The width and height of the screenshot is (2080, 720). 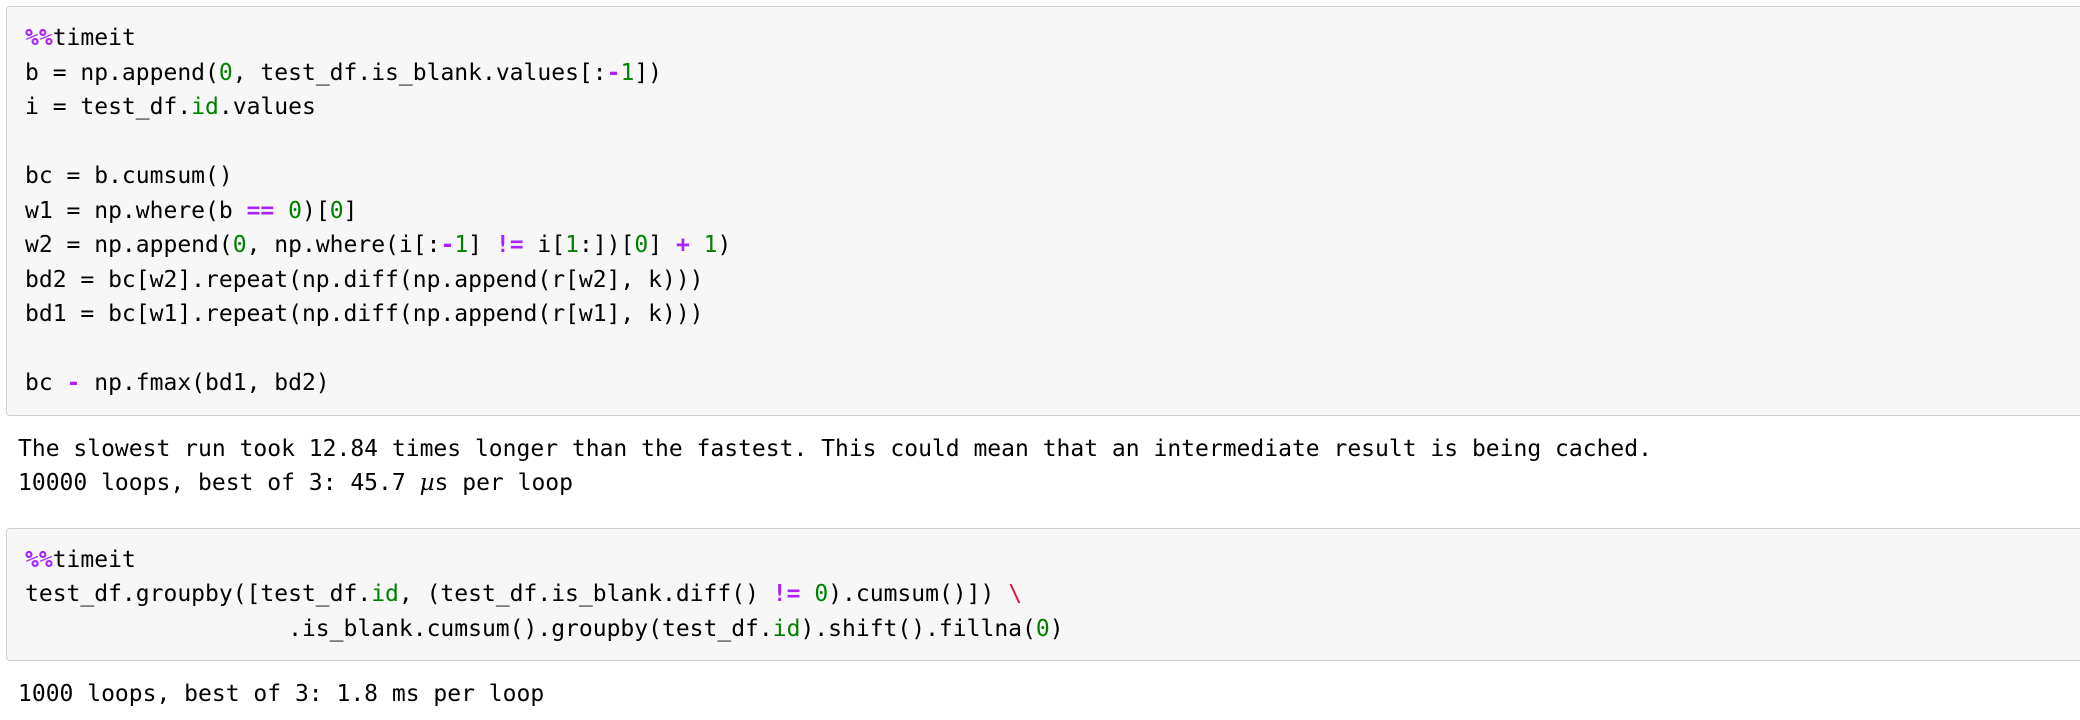 What do you see at coordinates (315, 210) in the screenshot?
I see `code-token-plain: )[` at bounding box center [315, 210].